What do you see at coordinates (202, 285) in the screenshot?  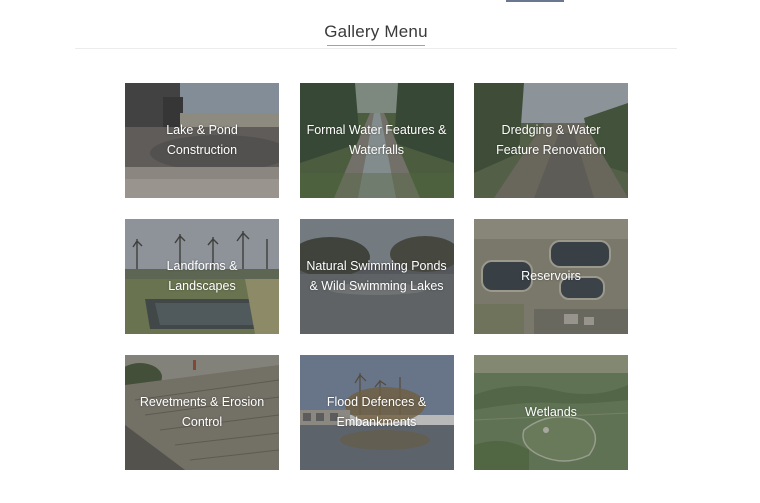 I see `tile-label-line2: Landscapes` at bounding box center [202, 285].